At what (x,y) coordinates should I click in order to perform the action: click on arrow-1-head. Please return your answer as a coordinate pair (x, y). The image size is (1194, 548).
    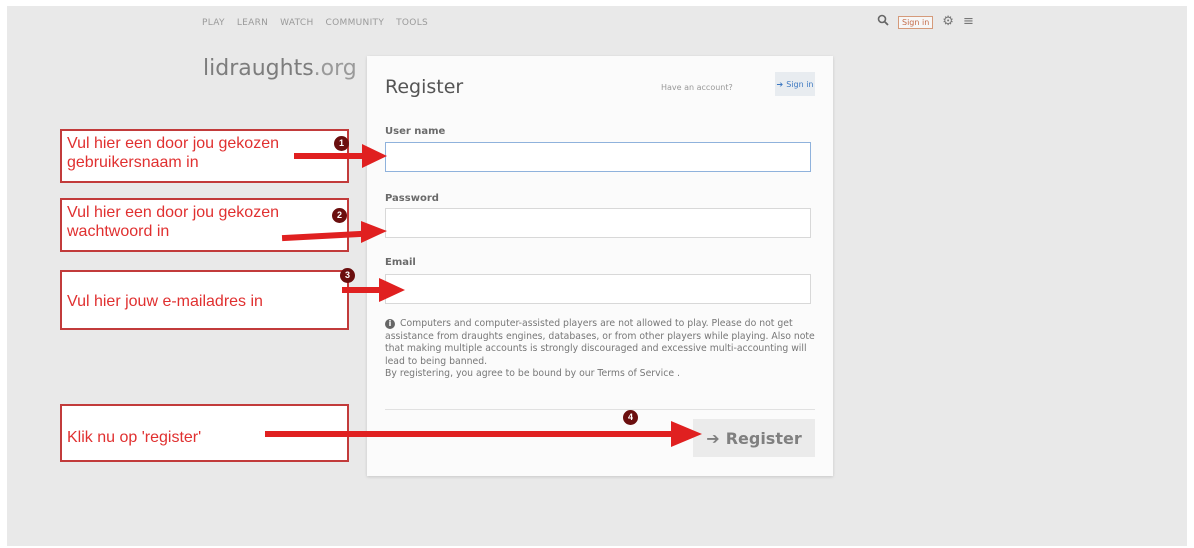
    Looking at the image, I should click on (374, 156).